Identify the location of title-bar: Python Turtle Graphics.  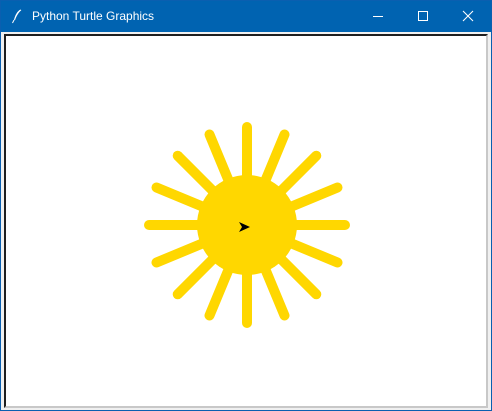
(246, 16).